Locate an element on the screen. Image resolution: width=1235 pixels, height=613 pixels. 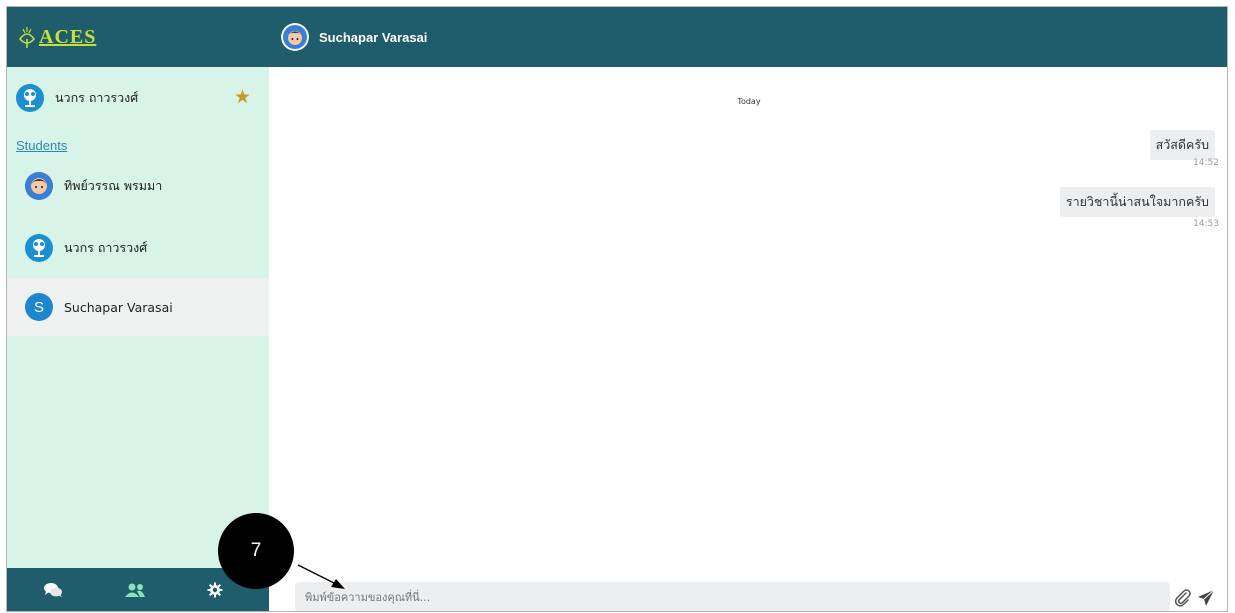
paperclip-icon is located at coordinates (1183, 598).